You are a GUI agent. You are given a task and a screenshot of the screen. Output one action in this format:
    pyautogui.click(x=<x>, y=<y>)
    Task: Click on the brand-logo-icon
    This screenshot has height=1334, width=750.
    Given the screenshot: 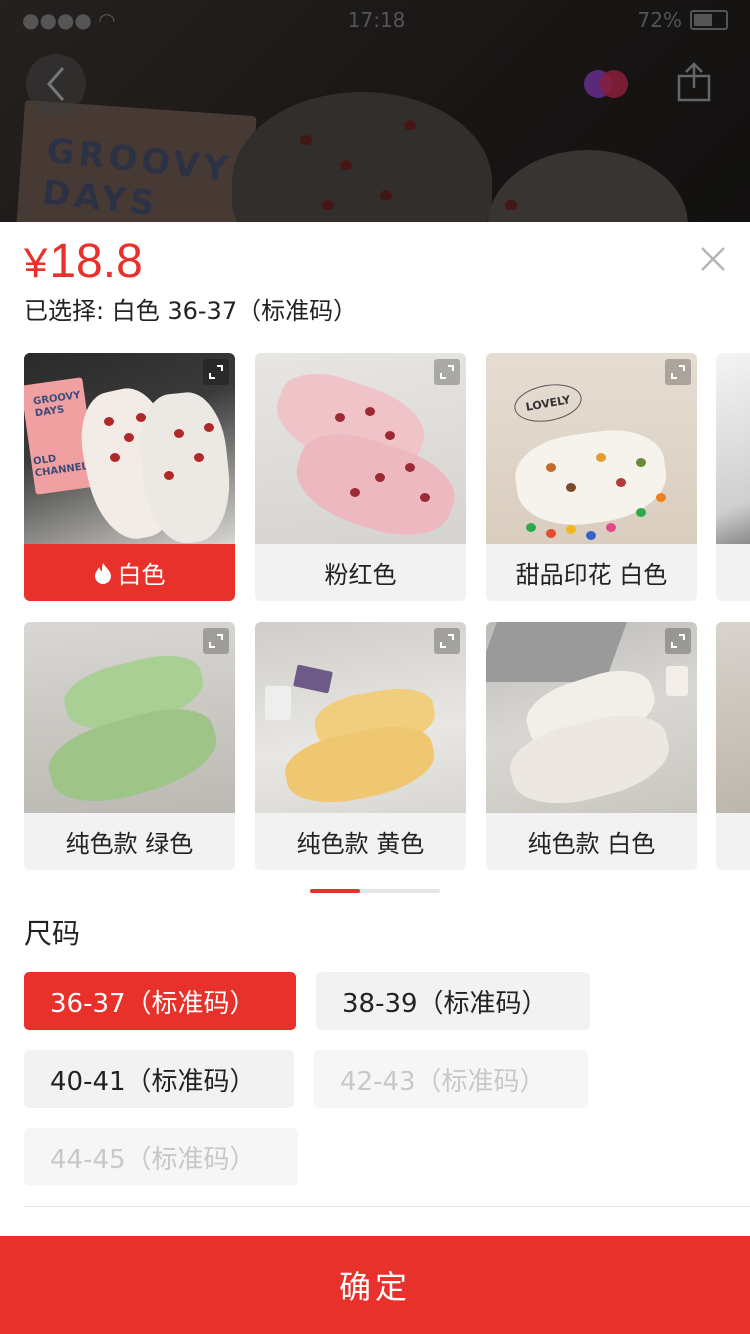 What is the action you would take?
    pyautogui.click(x=606, y=84)
    